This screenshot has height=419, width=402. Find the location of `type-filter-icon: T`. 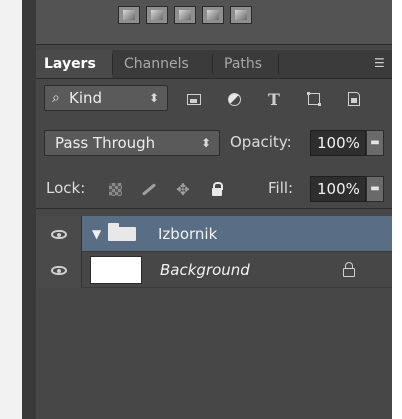

type-filter-icon: T is located at coordinates (274, 99).